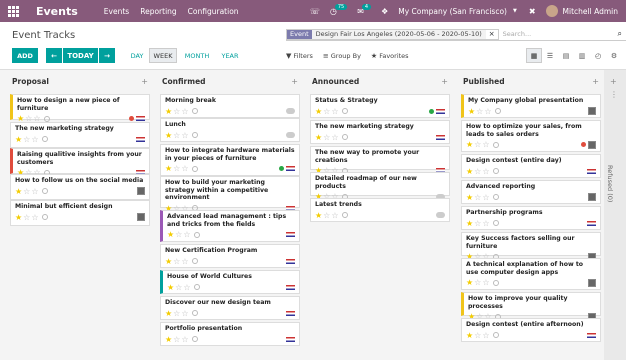  Describe the element at coordinates (531, 166) in the screenshot. I see `event-card: Design contest (entire day) ★ ☆ ☆` at that location.